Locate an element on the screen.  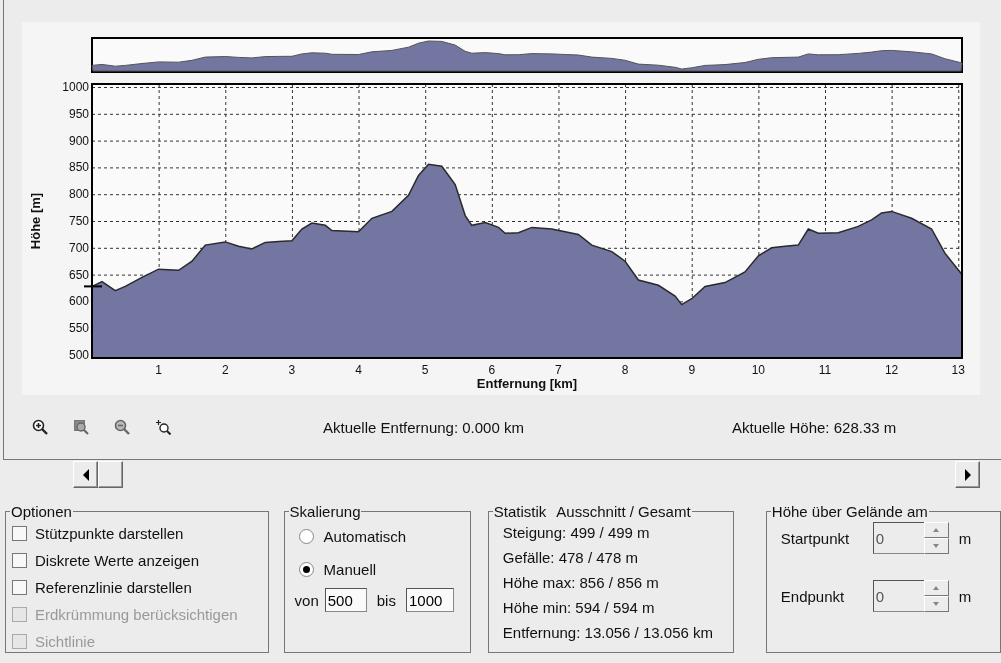
from-field: 500 is located at coordinates (345, 600).